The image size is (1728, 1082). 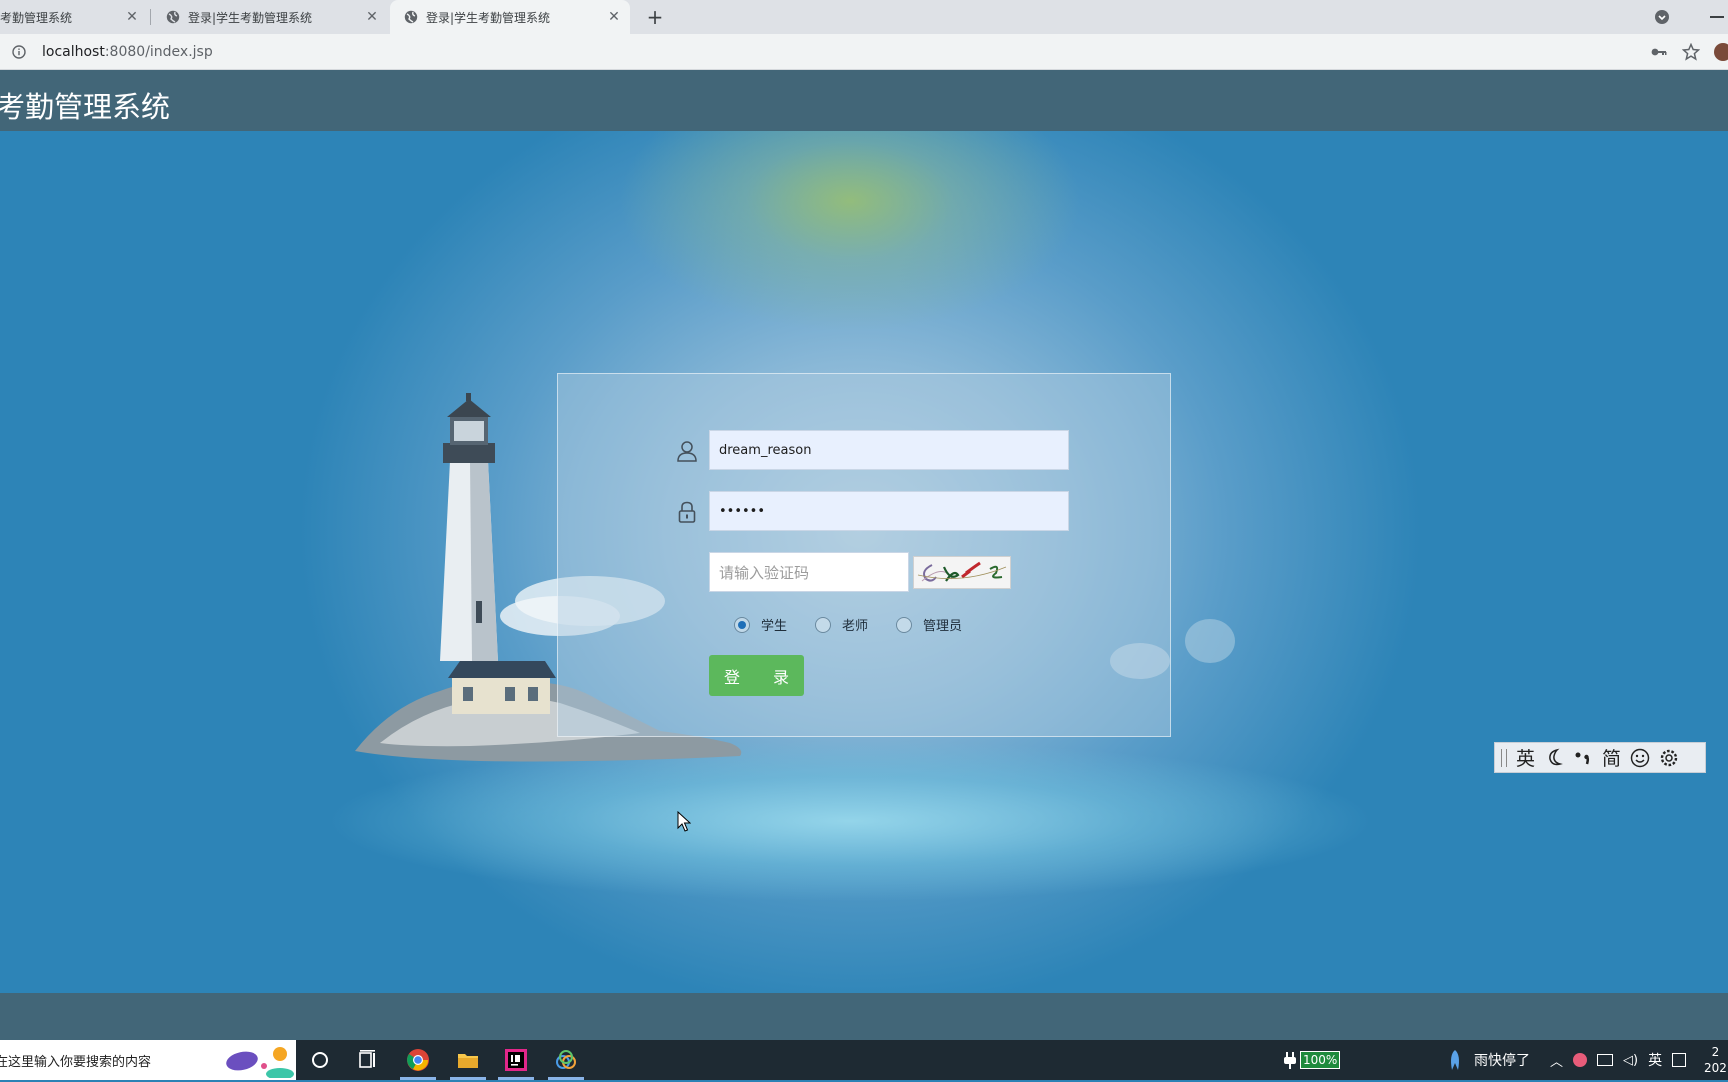 What do you see at coordinates (889, 450) in the screenshot?
I see `username-input: dream_reason` at bounding box center [889, 450].